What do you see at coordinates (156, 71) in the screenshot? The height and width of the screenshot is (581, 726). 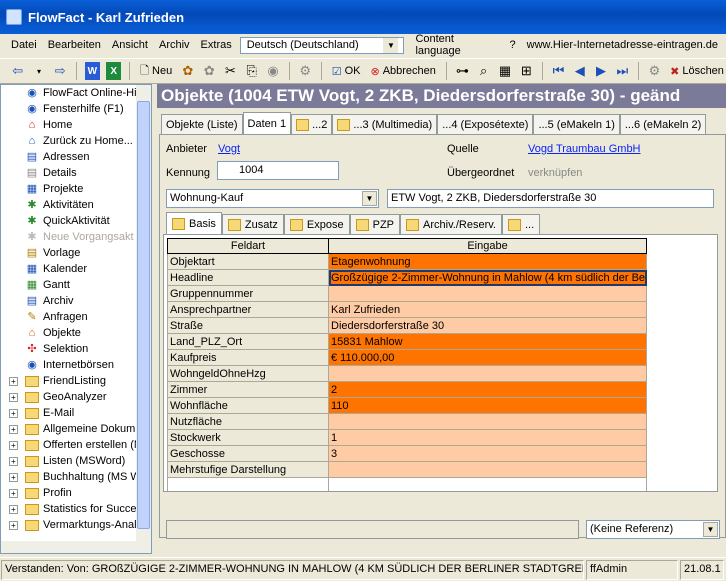 I see `new-button: 🗋 Neu` at bounding box center [156, 71].